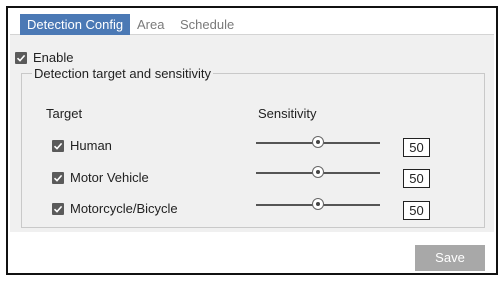 The height and width of the screenshot is (281, 504). I want to click on motorcycle-bicycle-checkbox, so click(58, 209).